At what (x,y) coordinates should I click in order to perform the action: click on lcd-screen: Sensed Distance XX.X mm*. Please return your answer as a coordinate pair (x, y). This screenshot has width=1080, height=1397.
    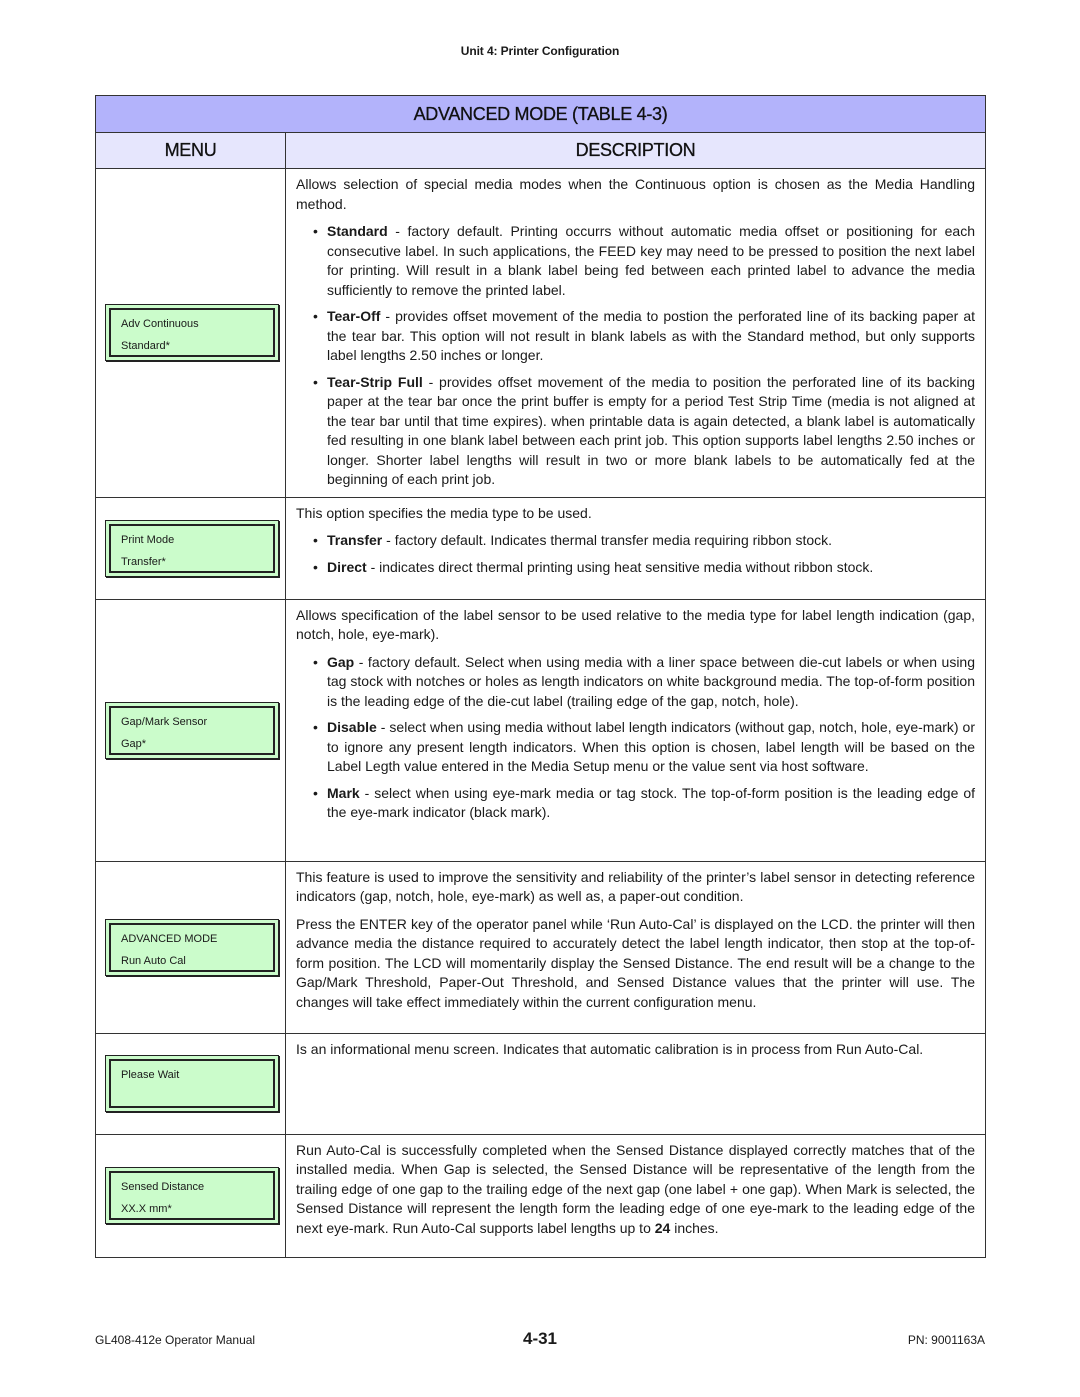
    Looking at the image, I should click on (192, 1195).